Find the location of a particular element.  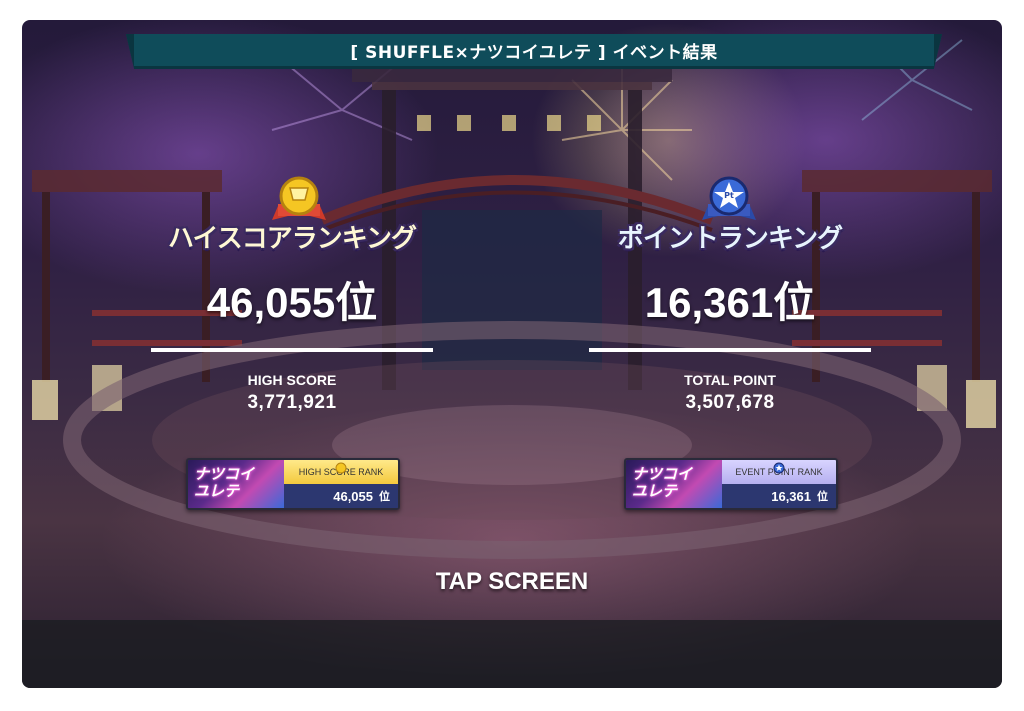

event-result-title: [ SHUFFLE×ナツコイユレテ ] イベント結果 is located at coordinates (534, 51).